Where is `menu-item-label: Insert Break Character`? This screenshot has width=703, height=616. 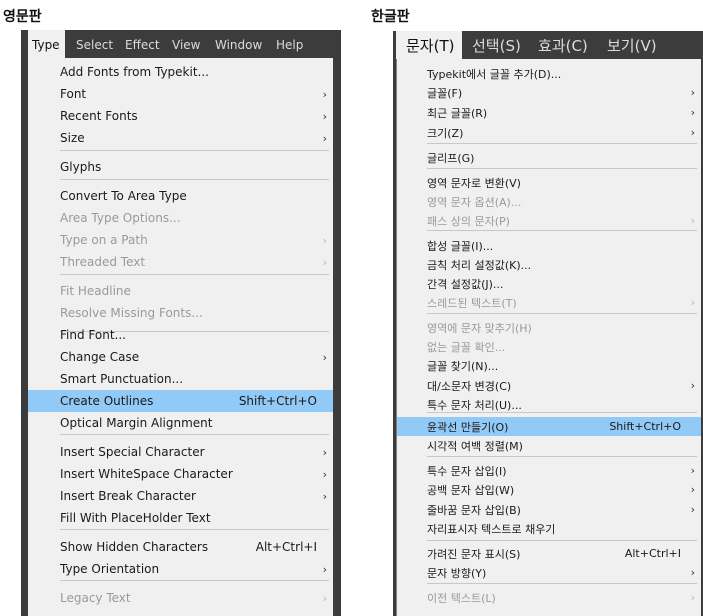 menu-item-label: Insert Break Character is located at coordinates (128, 496).